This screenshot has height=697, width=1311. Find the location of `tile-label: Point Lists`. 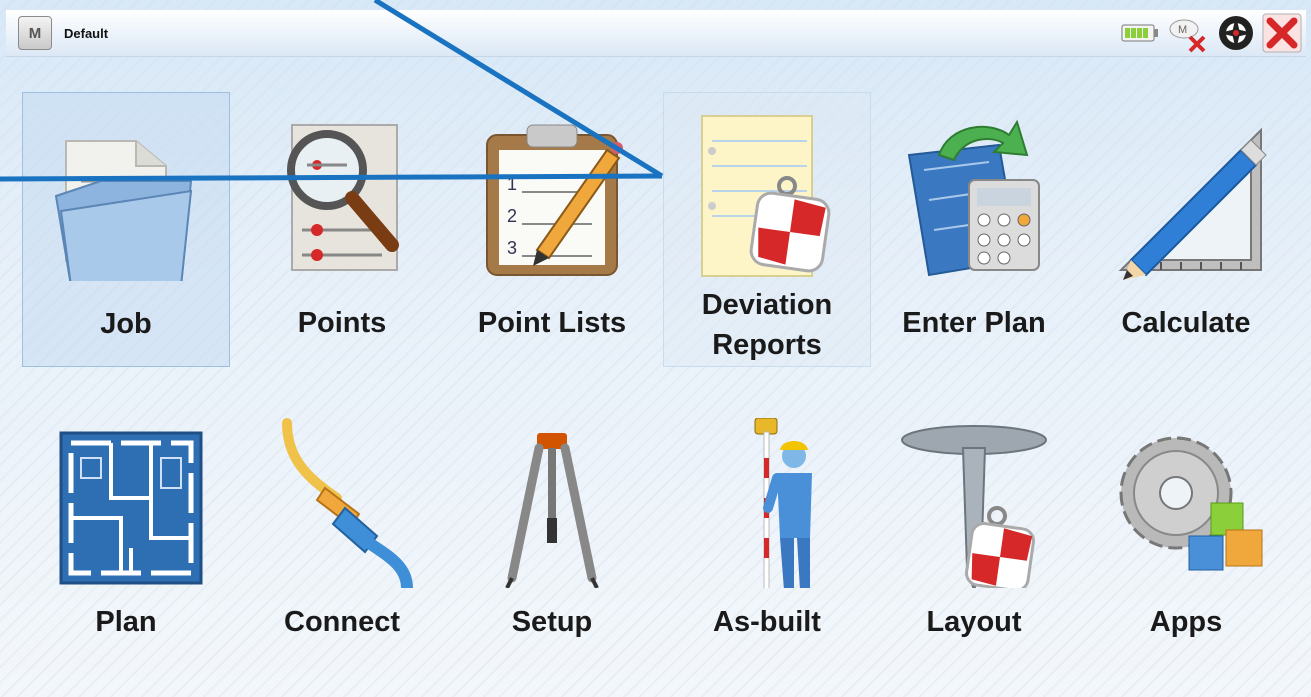

tile-label: Point Lists is located at coordinates (552, 323).